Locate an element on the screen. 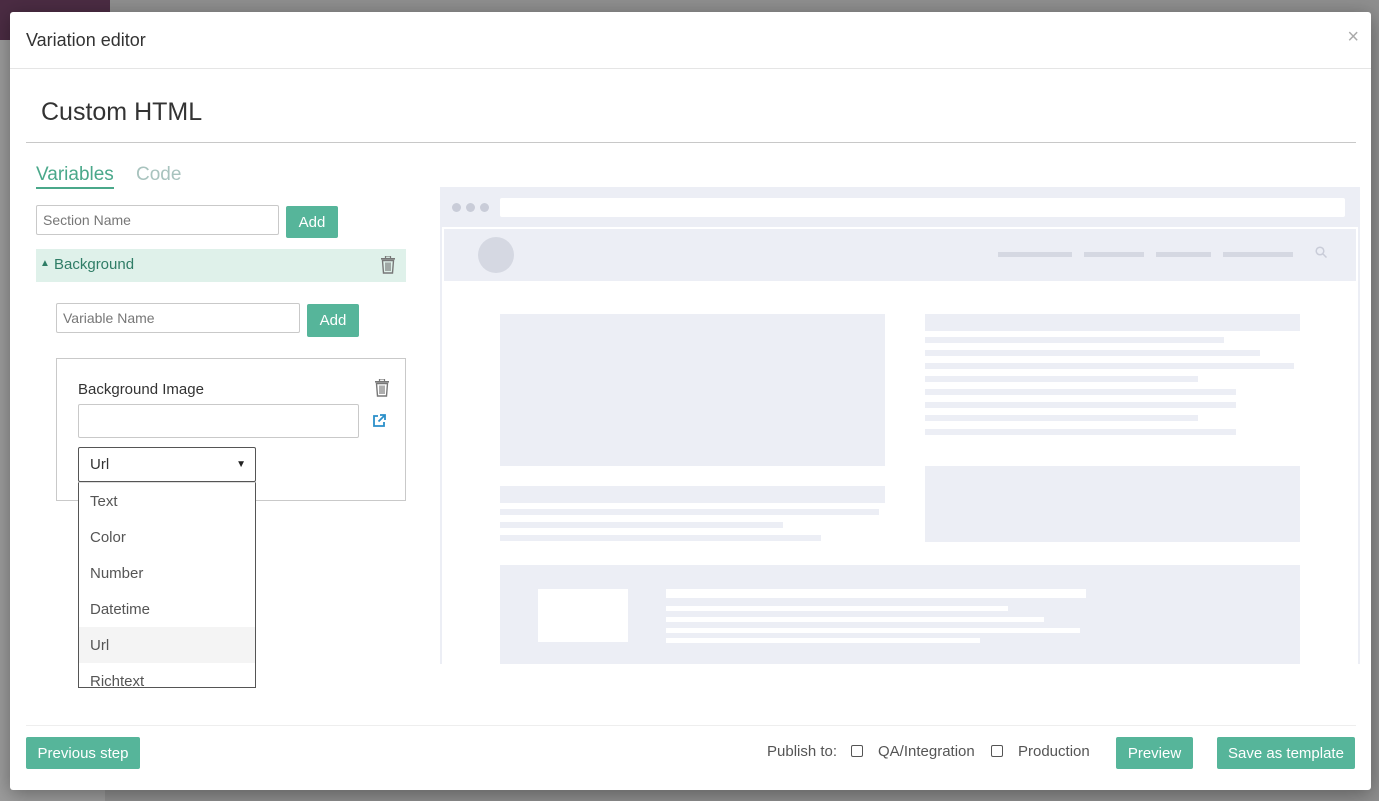 This screenshot has width=1379, height=801. section-header-background: ▲ Background is located at coordinates (221, 265).